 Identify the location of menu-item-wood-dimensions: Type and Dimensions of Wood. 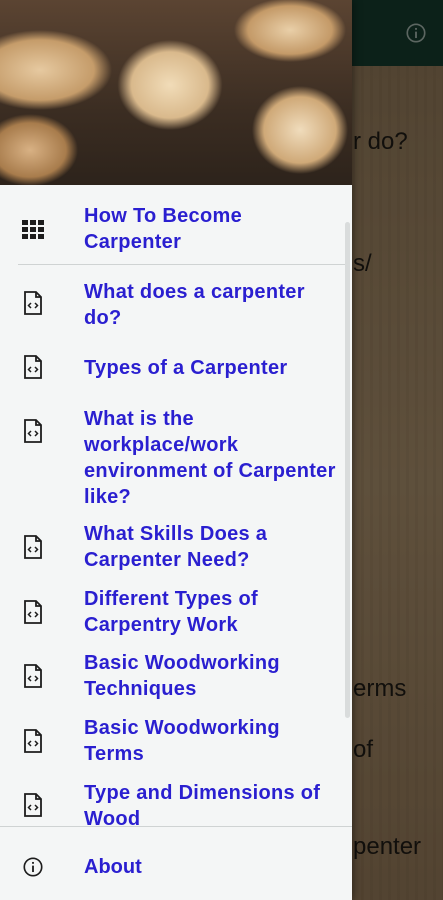
(176, 802).